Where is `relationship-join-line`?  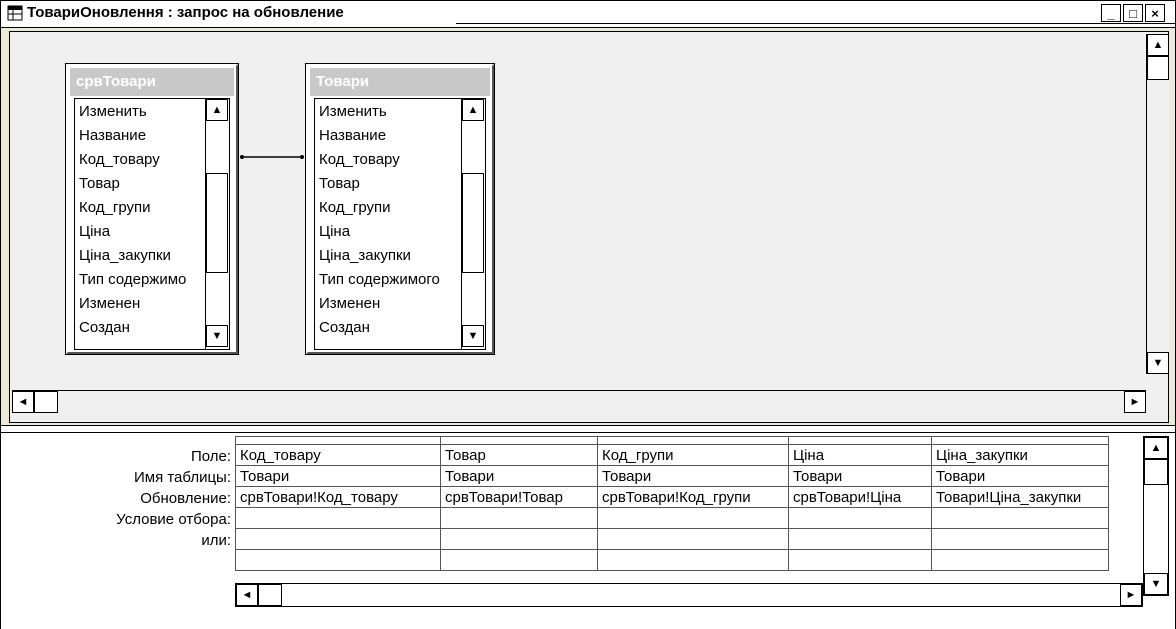
relationship-join-line is located at coordinates (273, 157).